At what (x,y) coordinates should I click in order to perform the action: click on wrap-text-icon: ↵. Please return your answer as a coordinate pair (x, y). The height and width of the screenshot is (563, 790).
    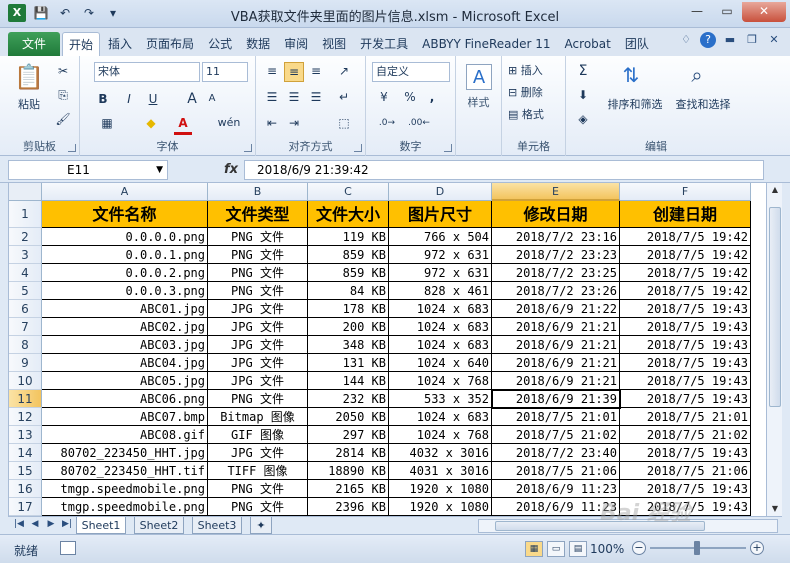
    Looking at the image, I should click on (344, 97).